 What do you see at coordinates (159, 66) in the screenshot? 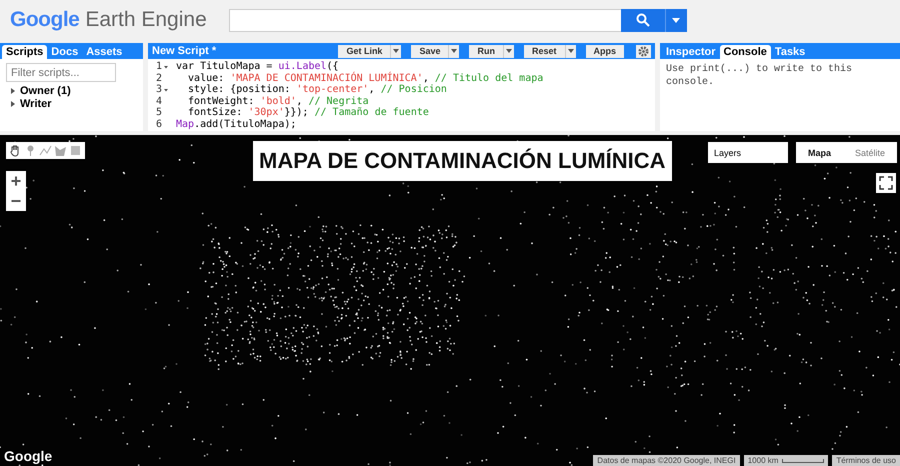
I see `line-number: 1` at bounding box center [159, 66].